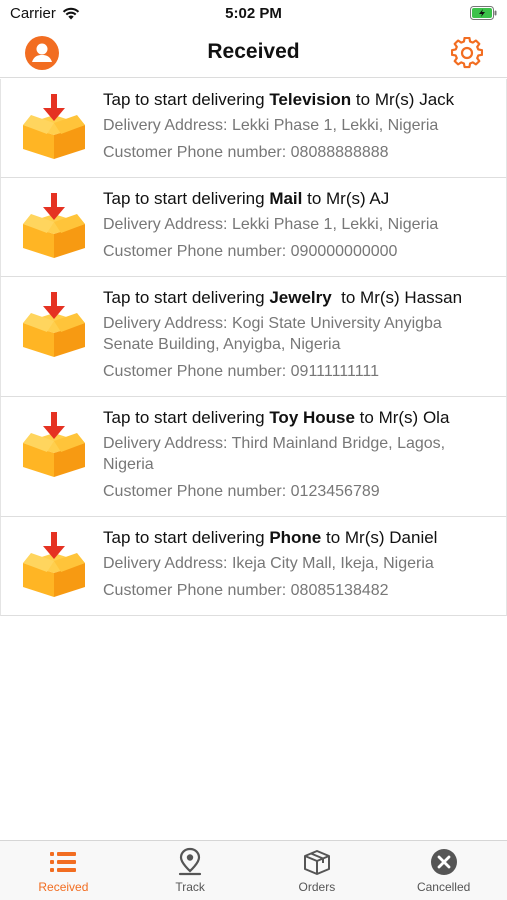 The image size is (507, 900). What do you see at coordinates (295, 537) in the screenshot?
I see `delivery-item-name: Phone` at bounding box center [295, 537].